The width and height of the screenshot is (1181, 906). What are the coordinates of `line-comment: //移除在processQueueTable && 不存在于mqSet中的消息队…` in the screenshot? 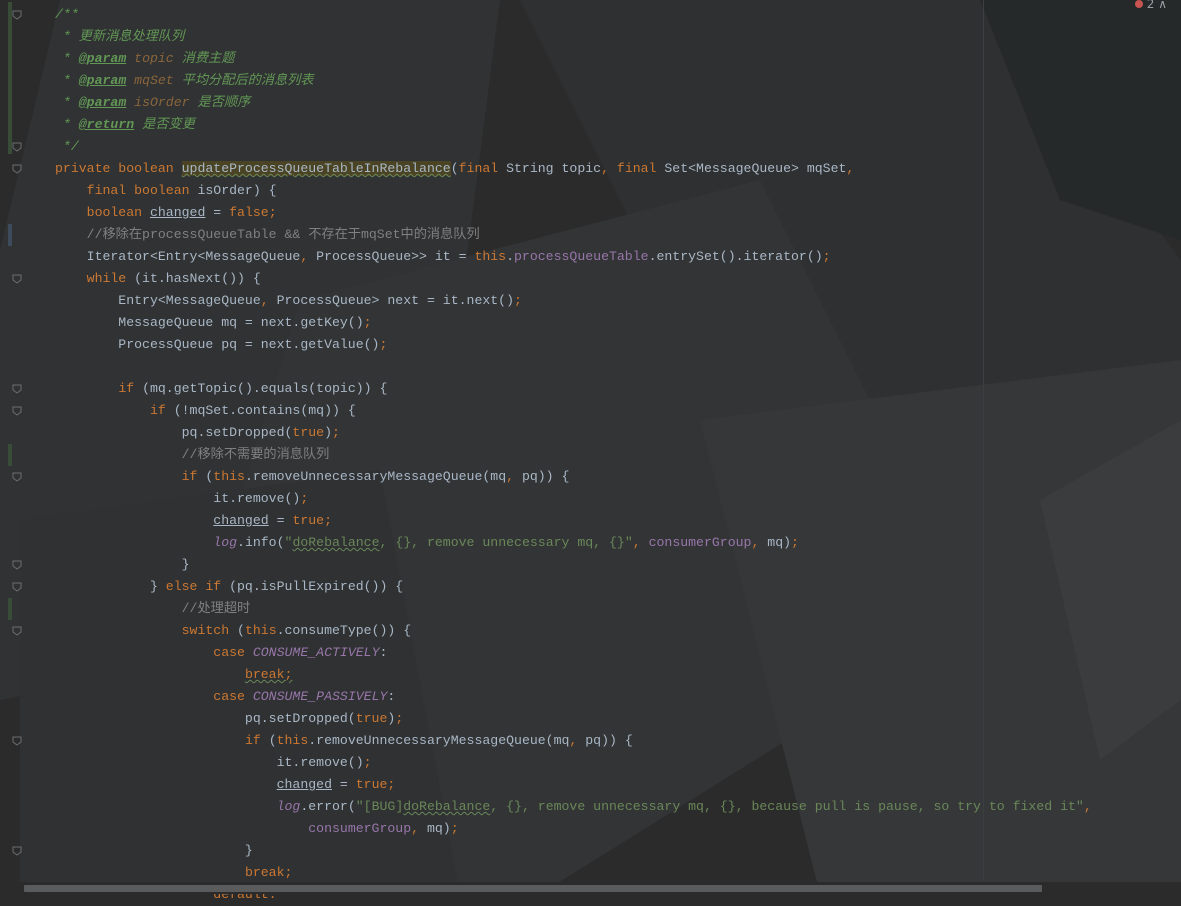 It's located at (267, 234).